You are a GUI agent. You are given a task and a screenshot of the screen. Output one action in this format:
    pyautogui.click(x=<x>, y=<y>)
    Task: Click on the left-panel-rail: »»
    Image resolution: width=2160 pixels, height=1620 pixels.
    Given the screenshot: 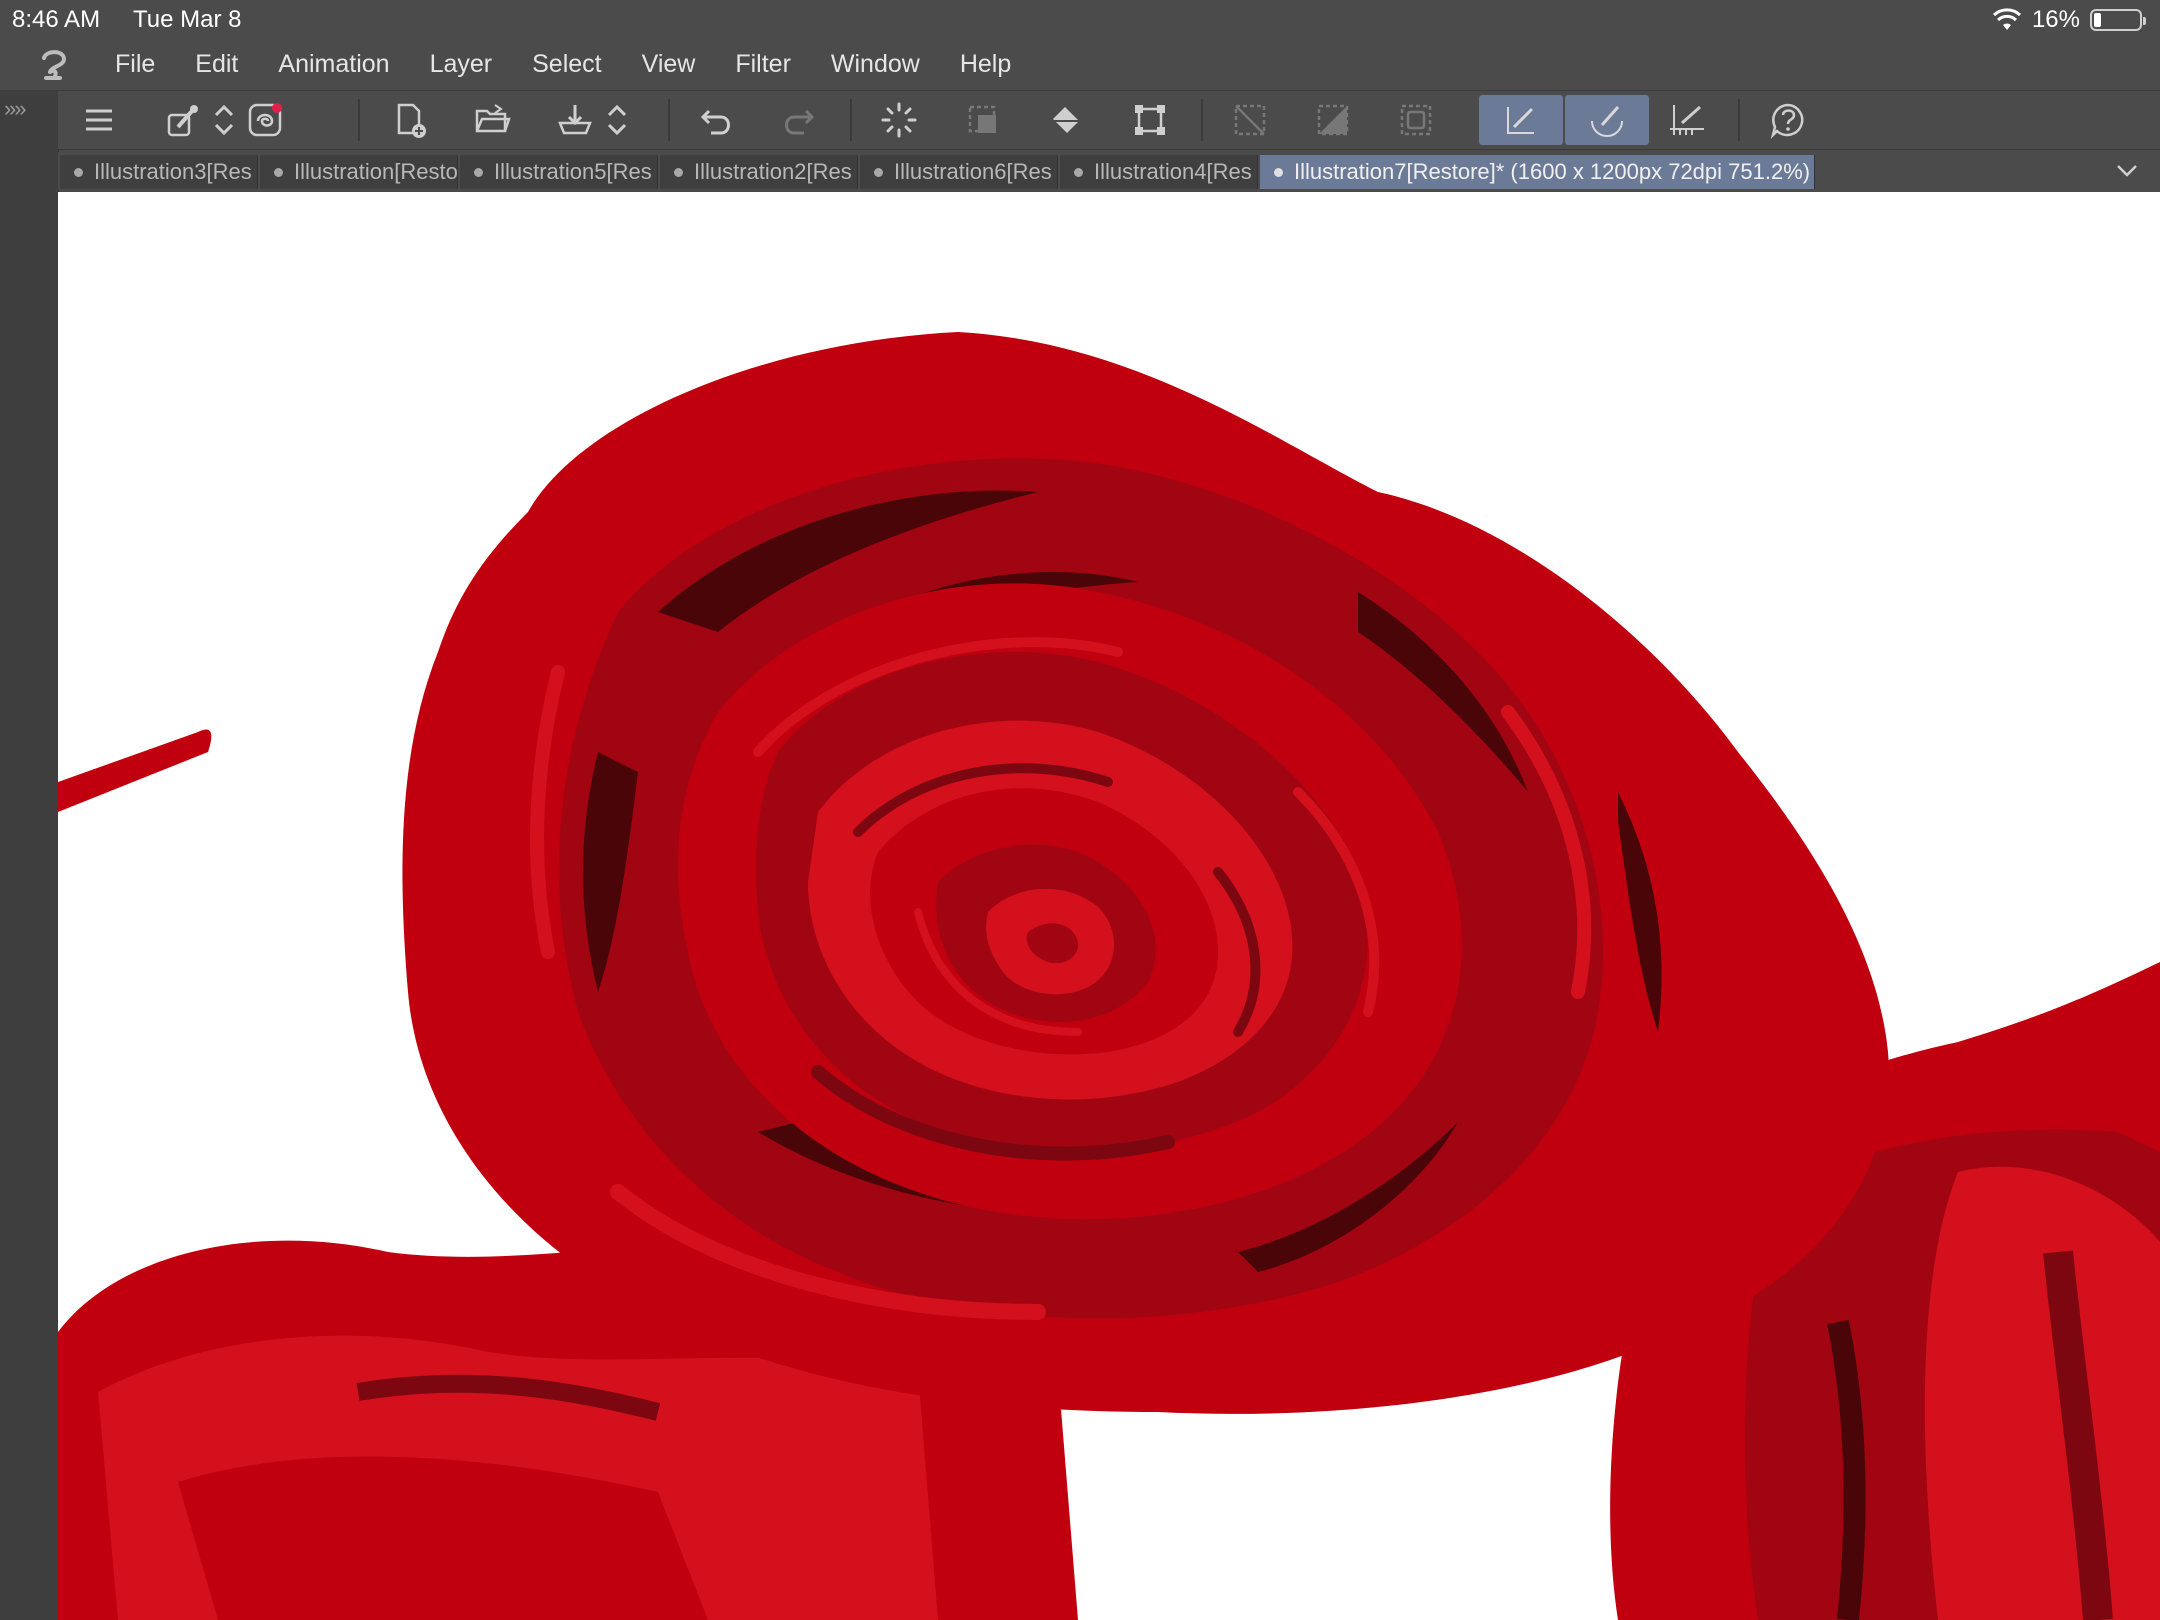 What is the action you would take?
    pyautogui.click(x=29, y=855)
    